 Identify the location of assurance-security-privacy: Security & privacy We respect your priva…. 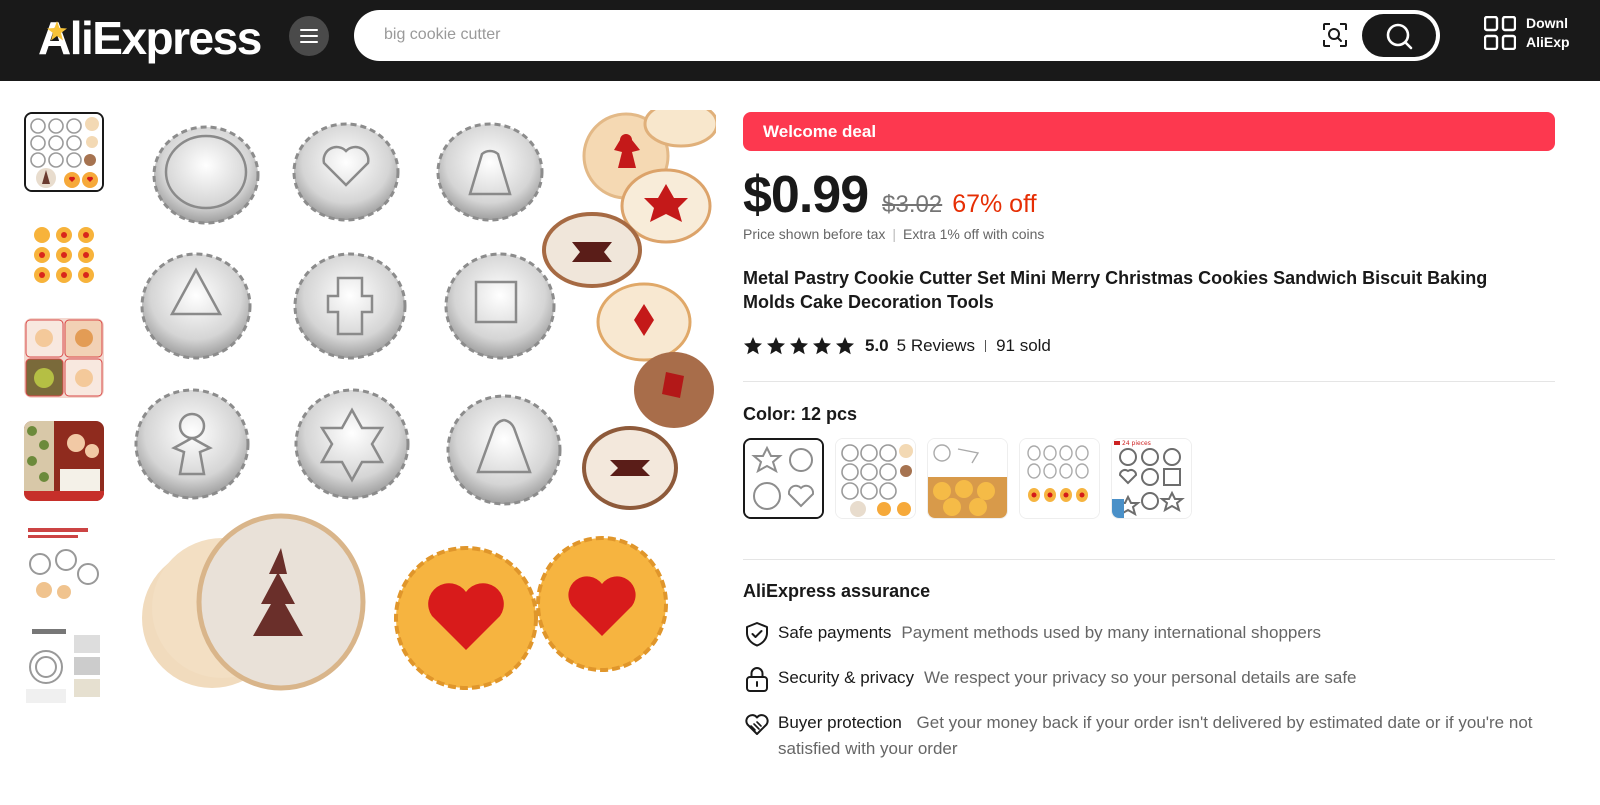
(1149, 679).